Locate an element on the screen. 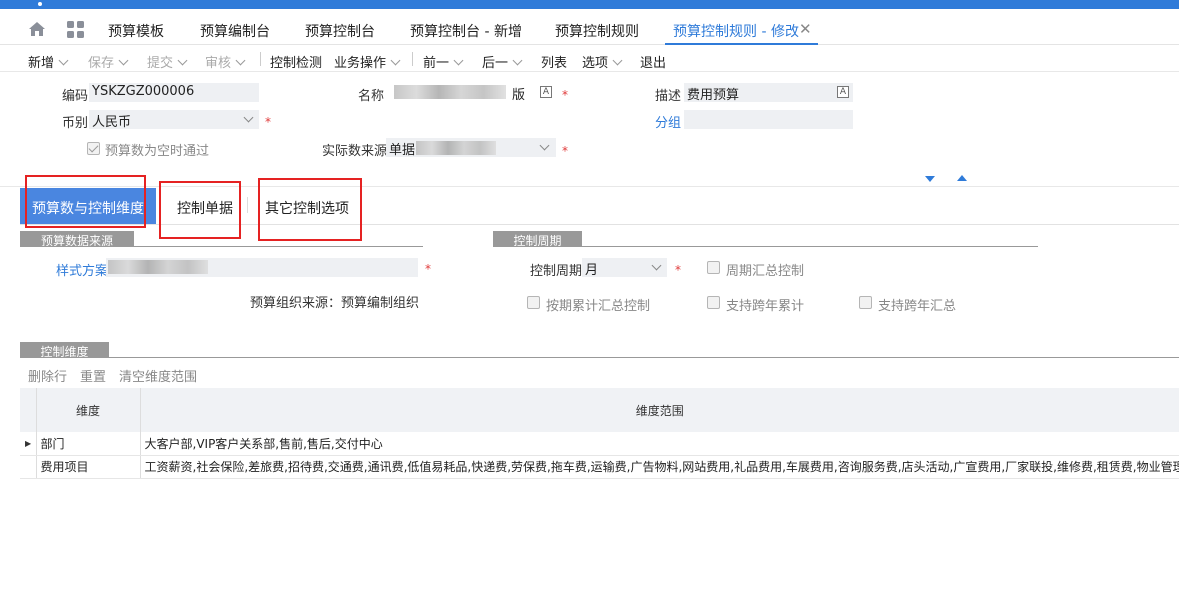 This screenshot has width=1179, height=615. cross-year-cumulative-label: 支持跨年累计 is located at coordinates (765, 306).